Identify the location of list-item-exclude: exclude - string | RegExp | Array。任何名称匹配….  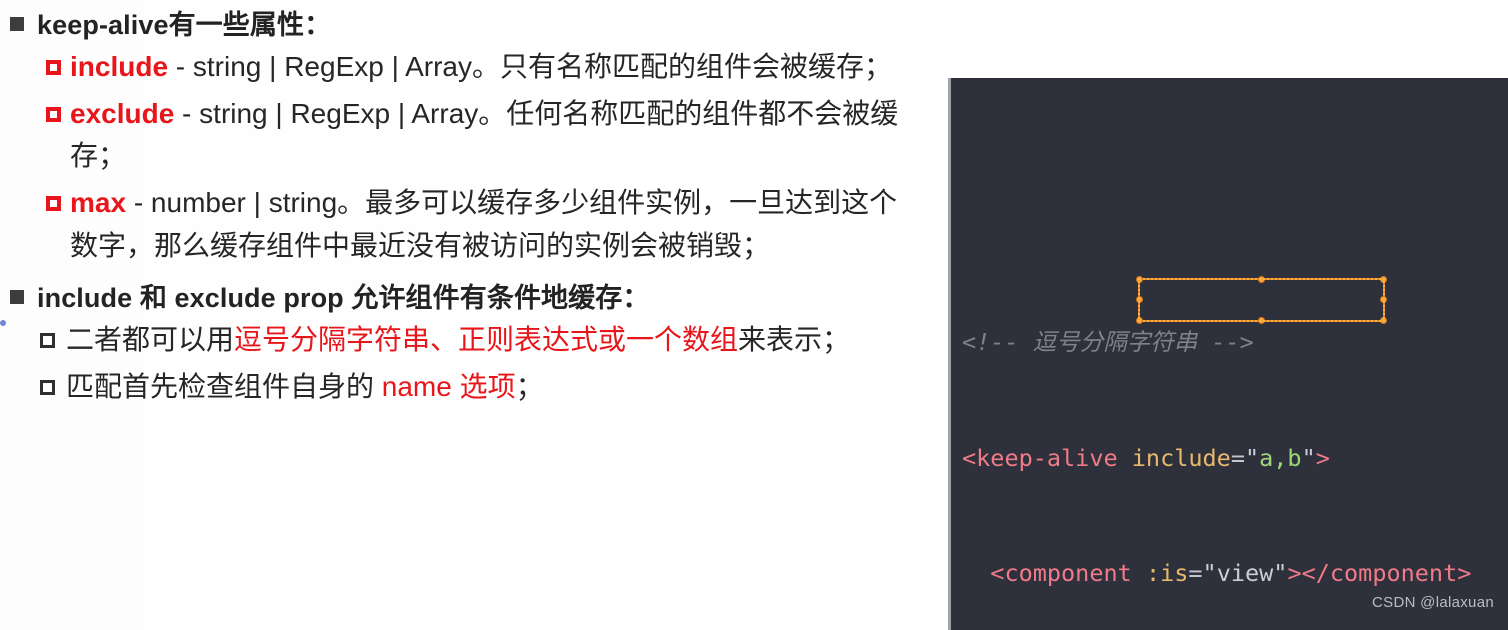
(474, 135).